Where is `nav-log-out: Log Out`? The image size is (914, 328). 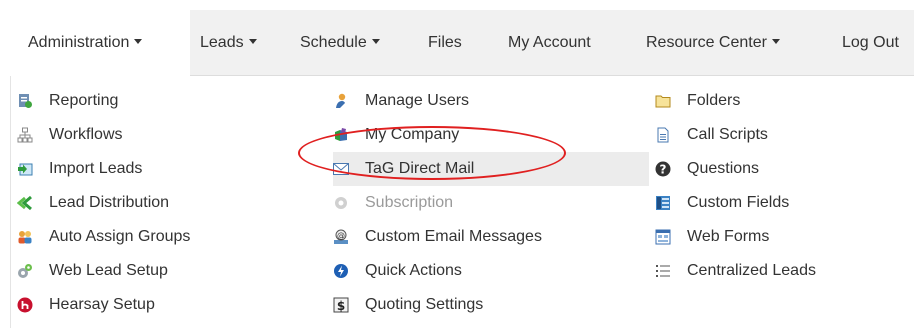
nav-log-out: Log Out is located at coordinates (870, 43).